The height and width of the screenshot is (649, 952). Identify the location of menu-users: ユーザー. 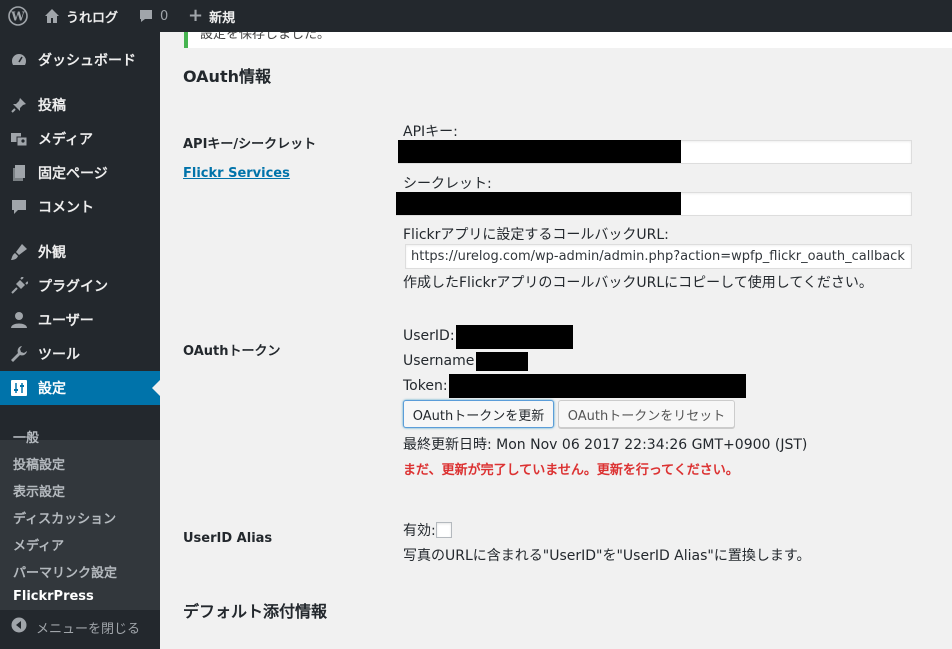
(80, 320).